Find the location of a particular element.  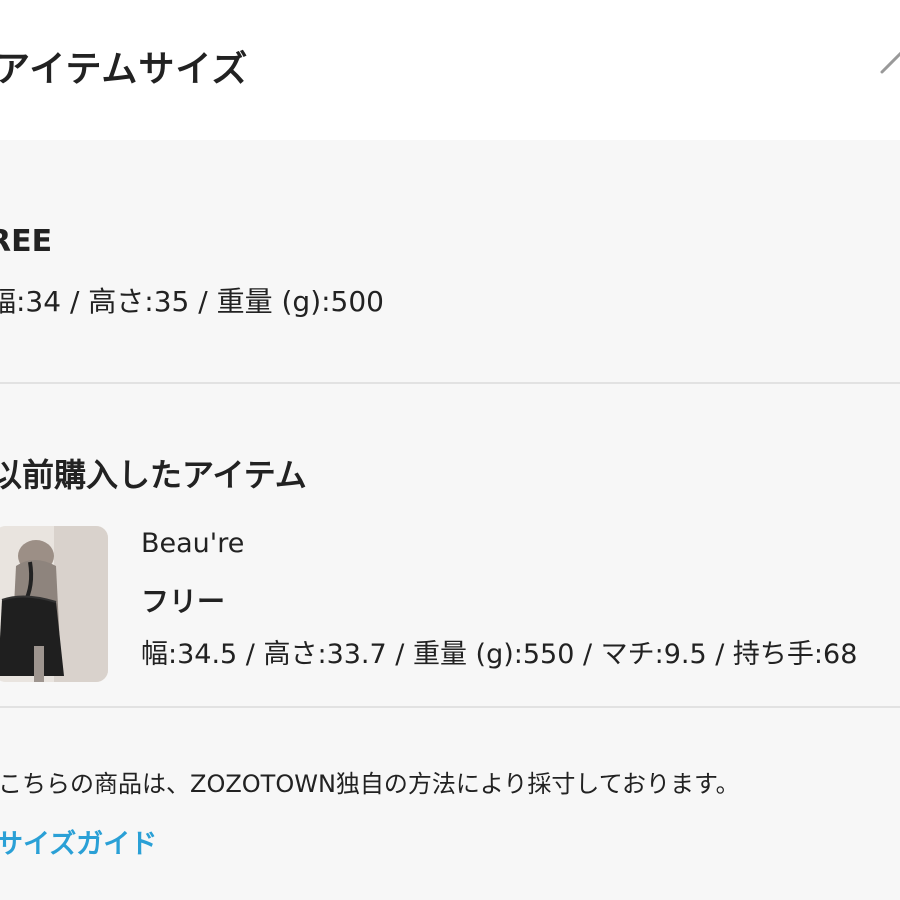

page-title: アイテムサイズ is located at coordinates (124, 69).